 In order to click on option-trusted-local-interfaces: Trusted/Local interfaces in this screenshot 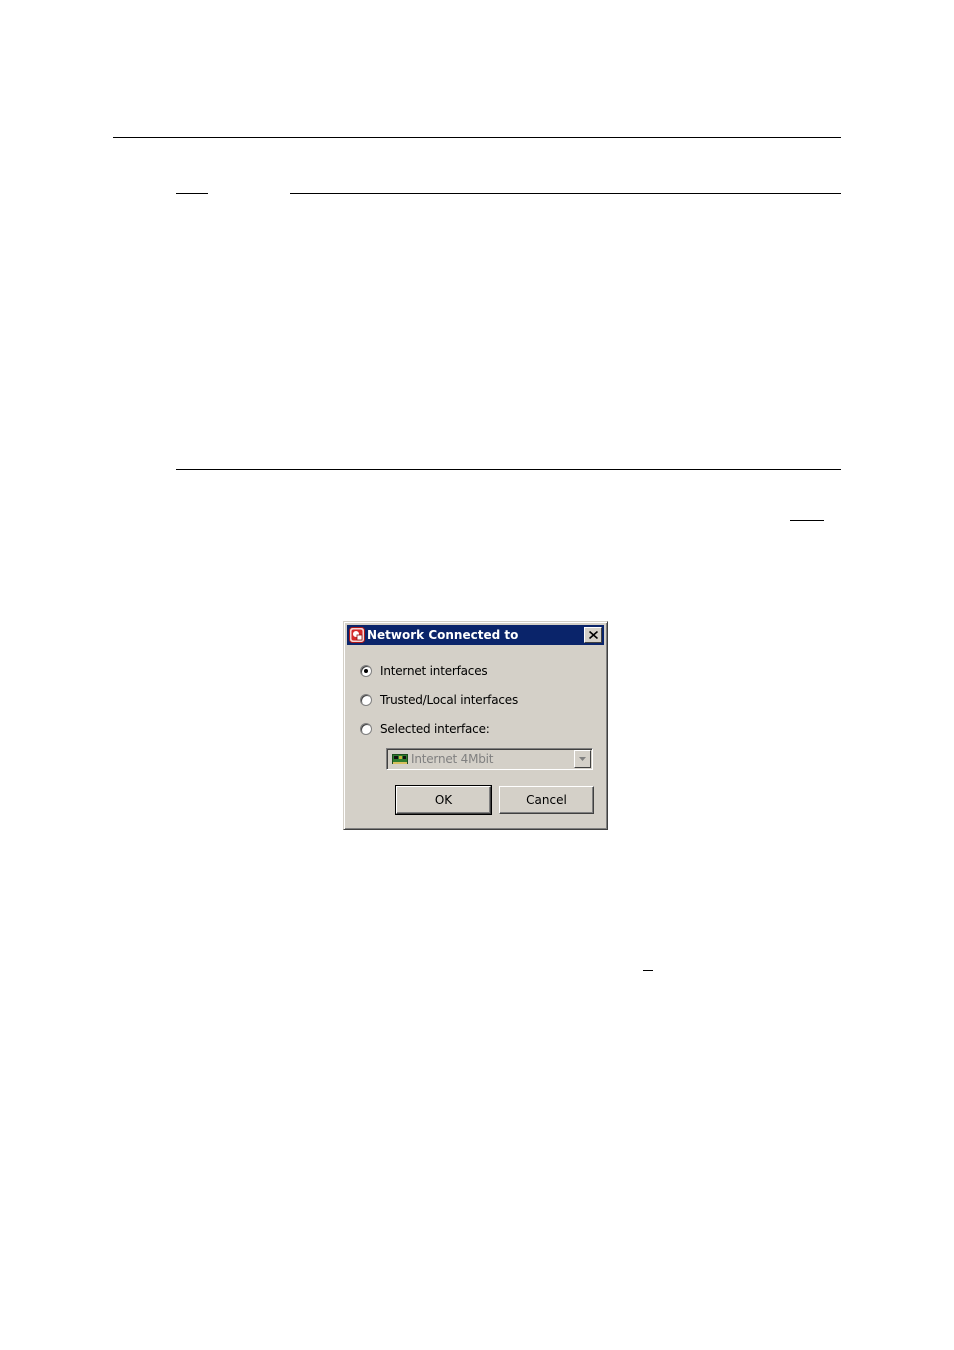, I will do `click(439, 700)`.